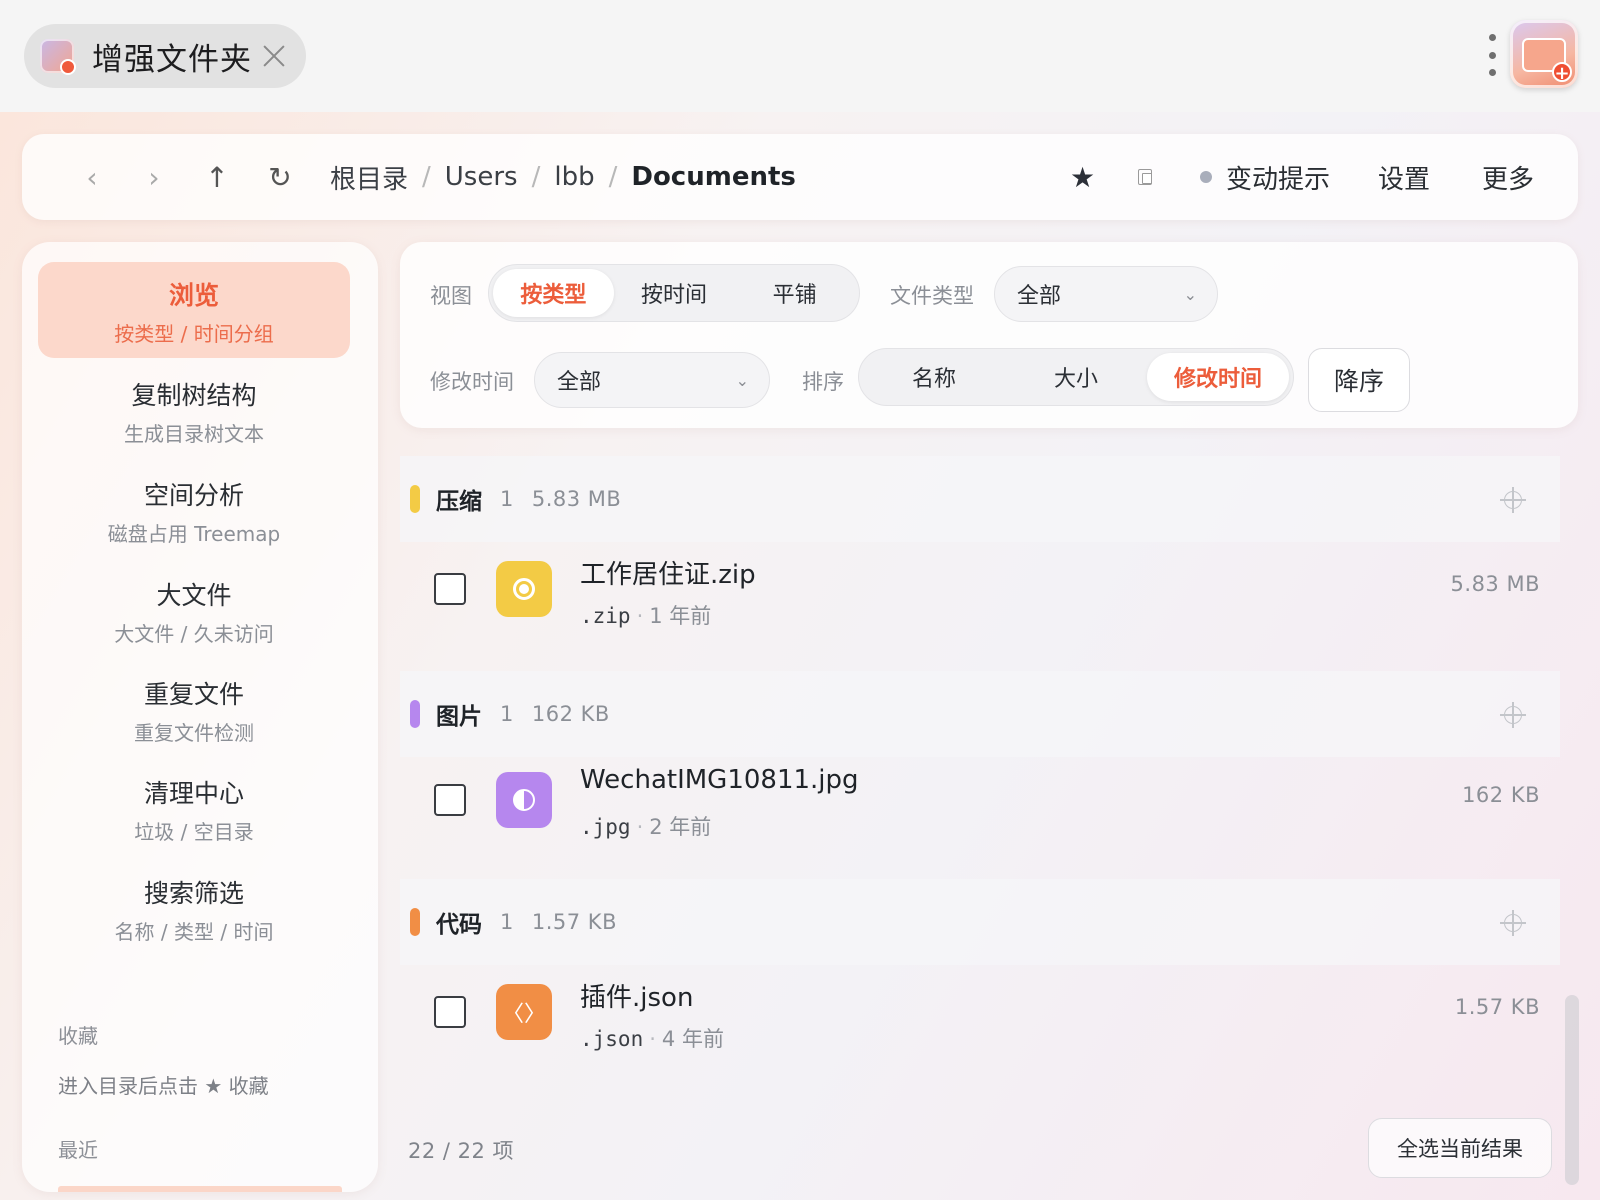 This screenshot has height=1200, width=1600. Describe the element at coordinates (934, 377) in the screenshot. I see `sort-by-name-button: 名称` at that location.